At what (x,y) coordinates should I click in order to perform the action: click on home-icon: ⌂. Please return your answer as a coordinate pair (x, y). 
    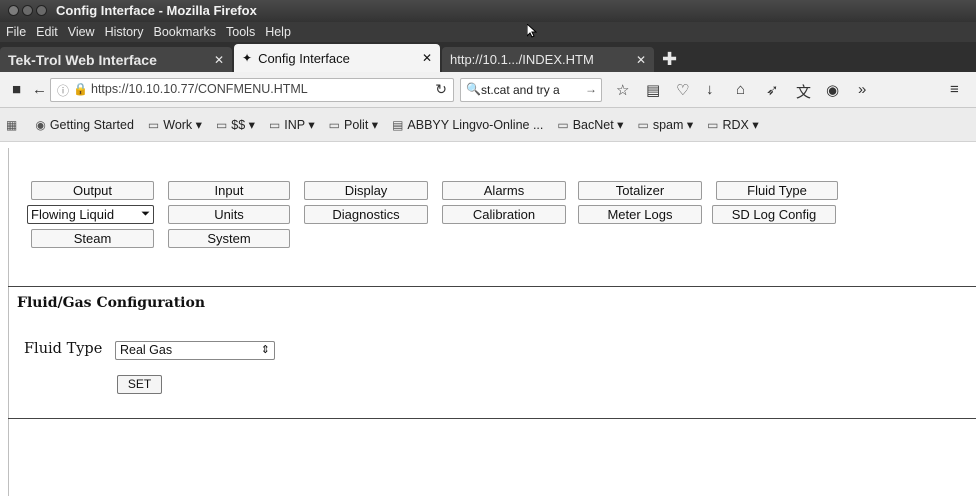
    Looking at the image, I should click on (740, 89).